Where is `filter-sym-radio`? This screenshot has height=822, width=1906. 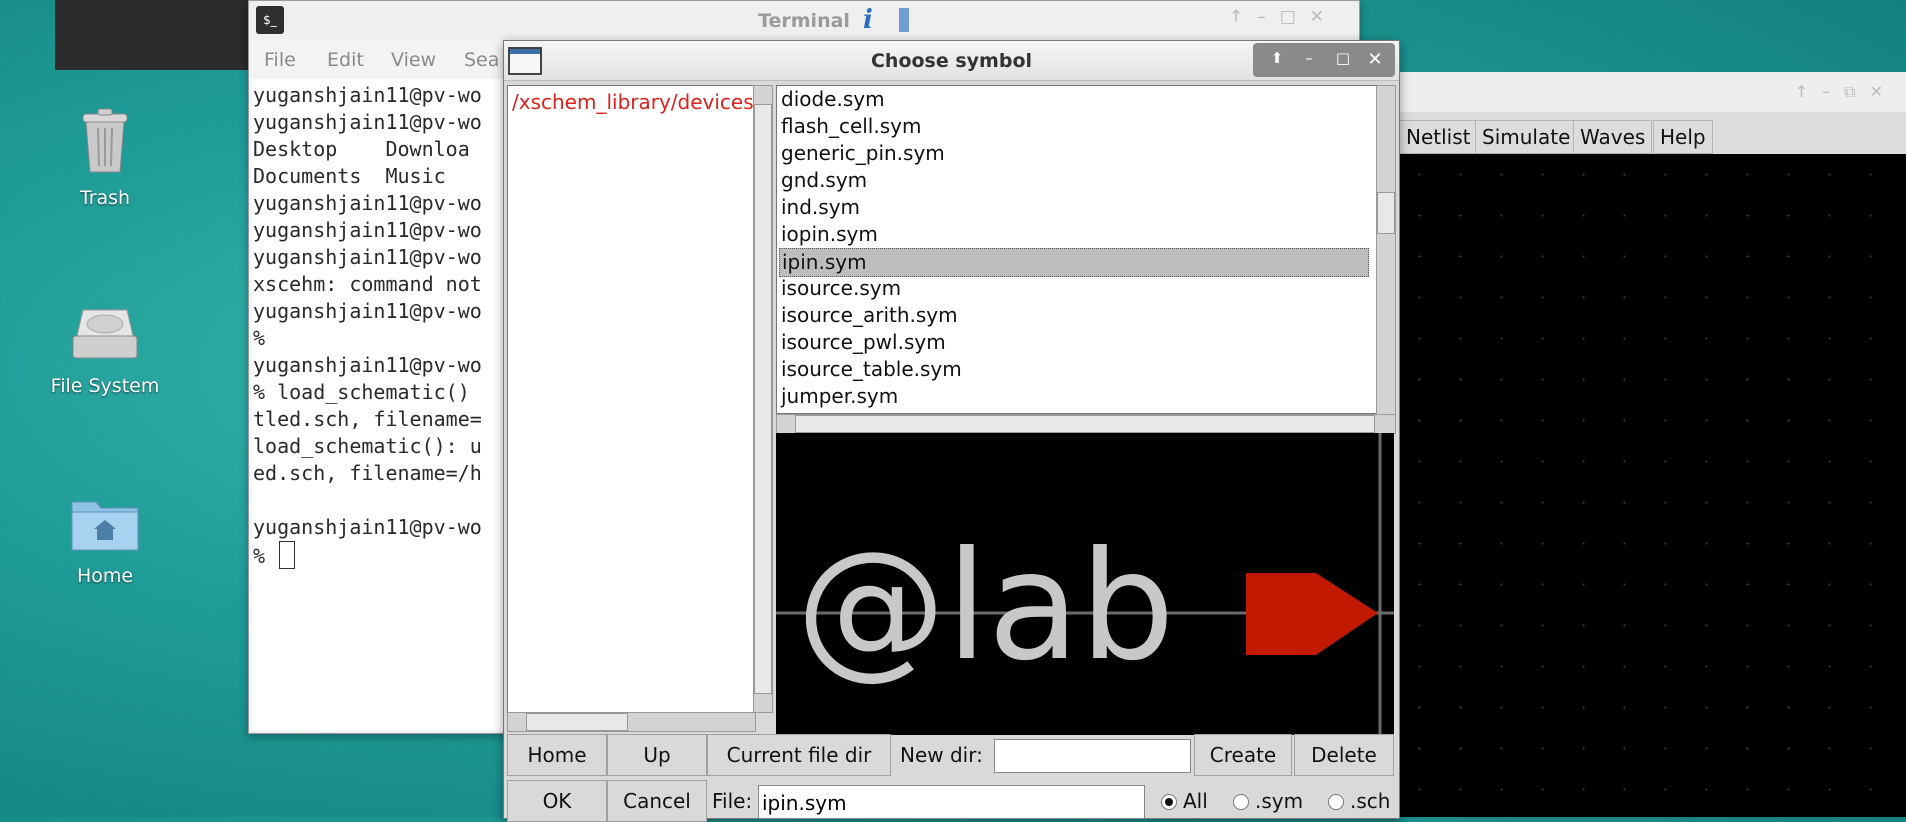
filter-sym-radio is located at coordinates (1241, 802).